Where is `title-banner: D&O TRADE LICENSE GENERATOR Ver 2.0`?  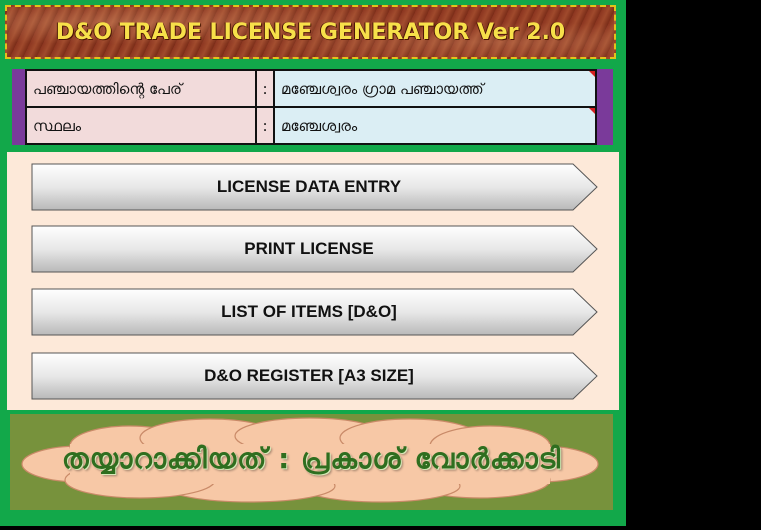
title-banner: D&O TRADE LICENSE GENERATOR Ver 2.0 is located at coordinates (310, 32).